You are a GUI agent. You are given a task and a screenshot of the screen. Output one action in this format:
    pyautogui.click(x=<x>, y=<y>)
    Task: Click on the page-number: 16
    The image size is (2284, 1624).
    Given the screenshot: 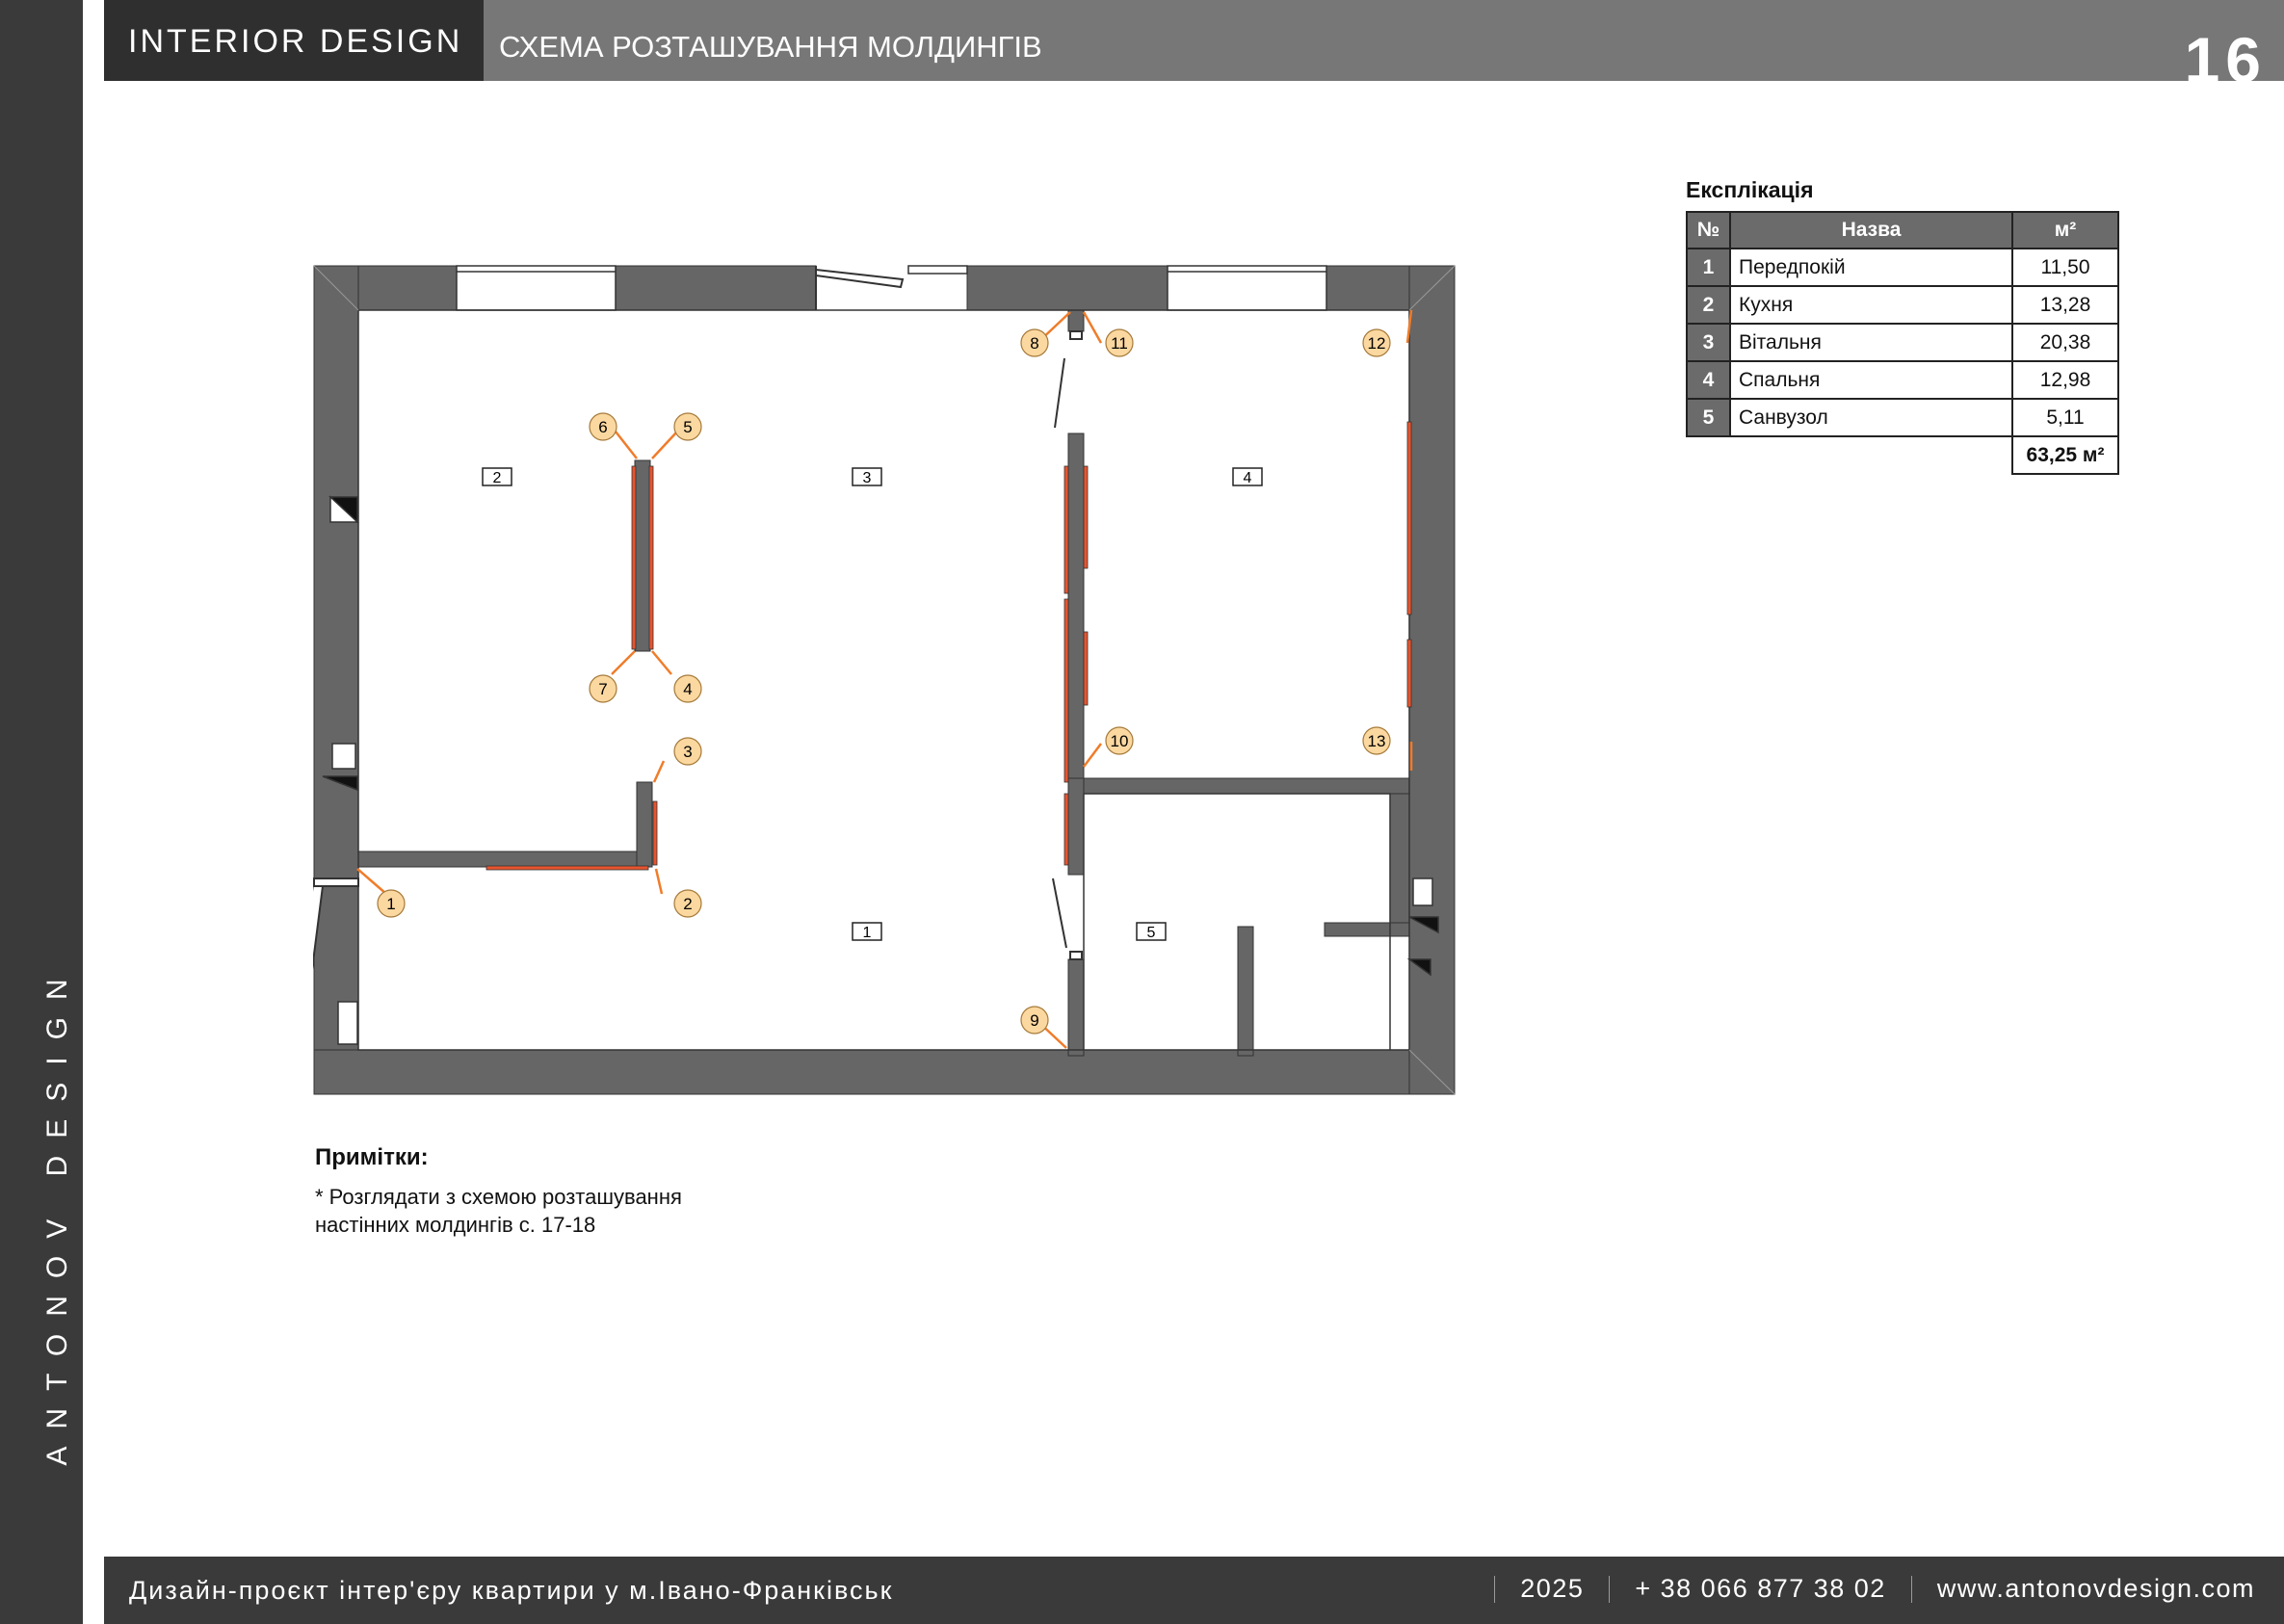 What is the action you would take?
    pyautogui.click(x=2225, y=59)
    